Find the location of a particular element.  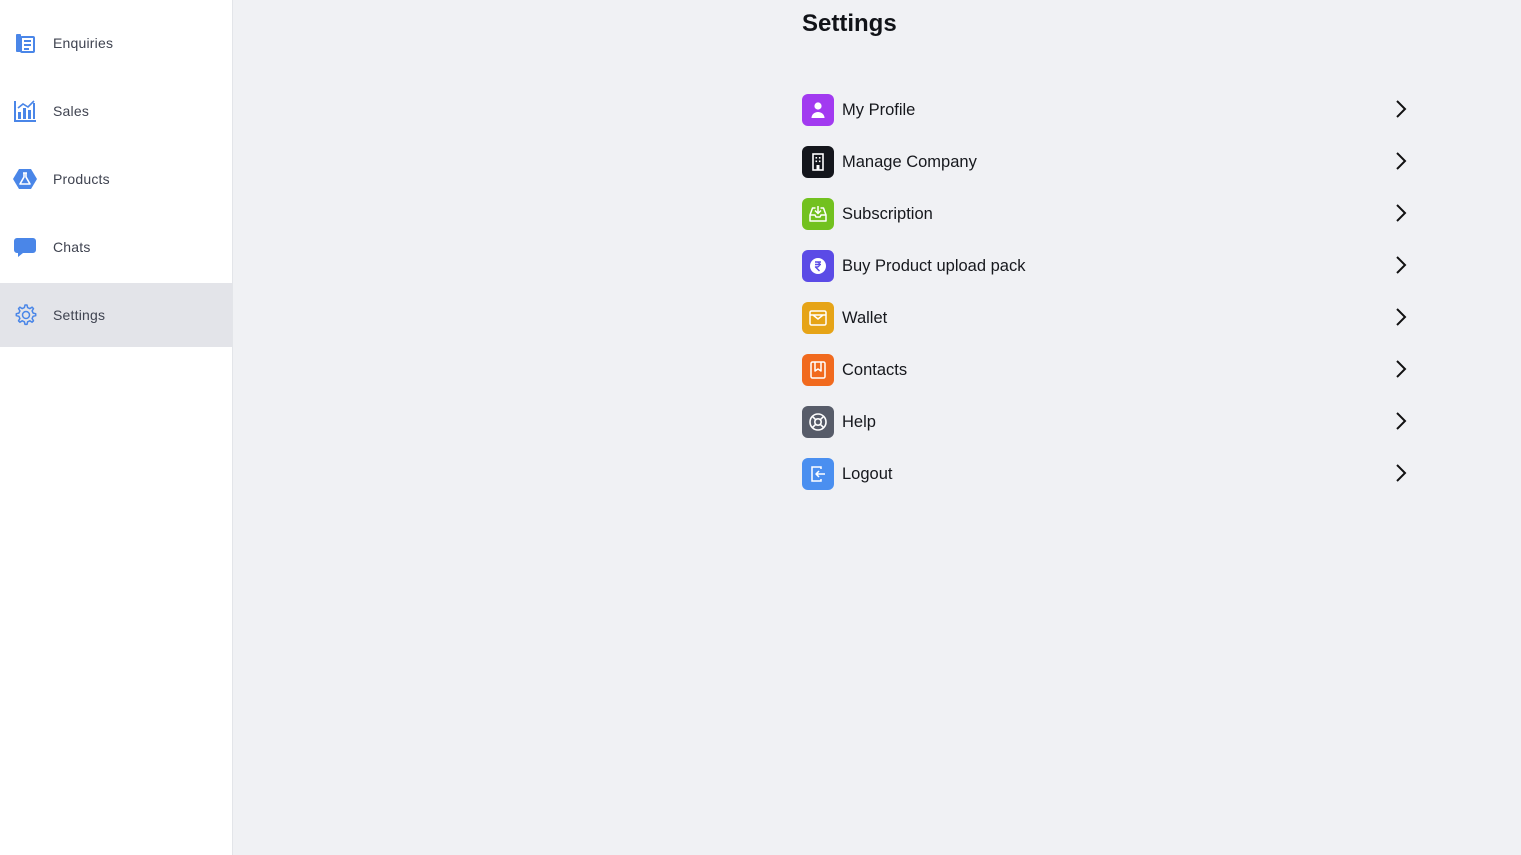

settings-item-wallet: Wallet is located at coordinates (1105, 318).